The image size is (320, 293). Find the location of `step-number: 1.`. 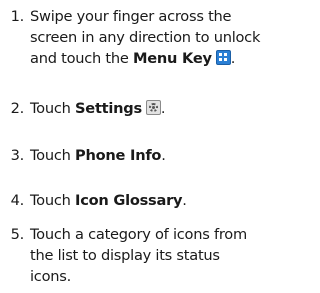

step-number: 1. is located at coordinates (17, 16).